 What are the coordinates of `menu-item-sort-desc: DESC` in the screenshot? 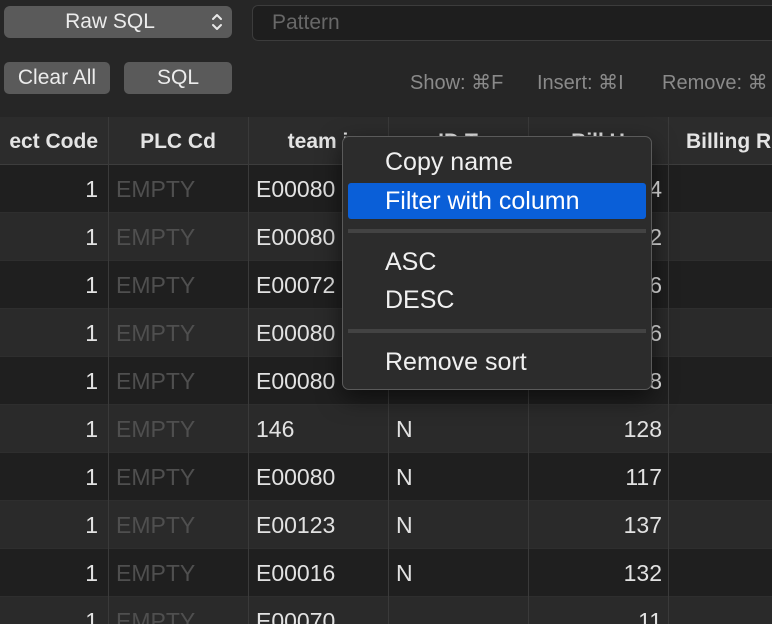 It's located at (497, 300).